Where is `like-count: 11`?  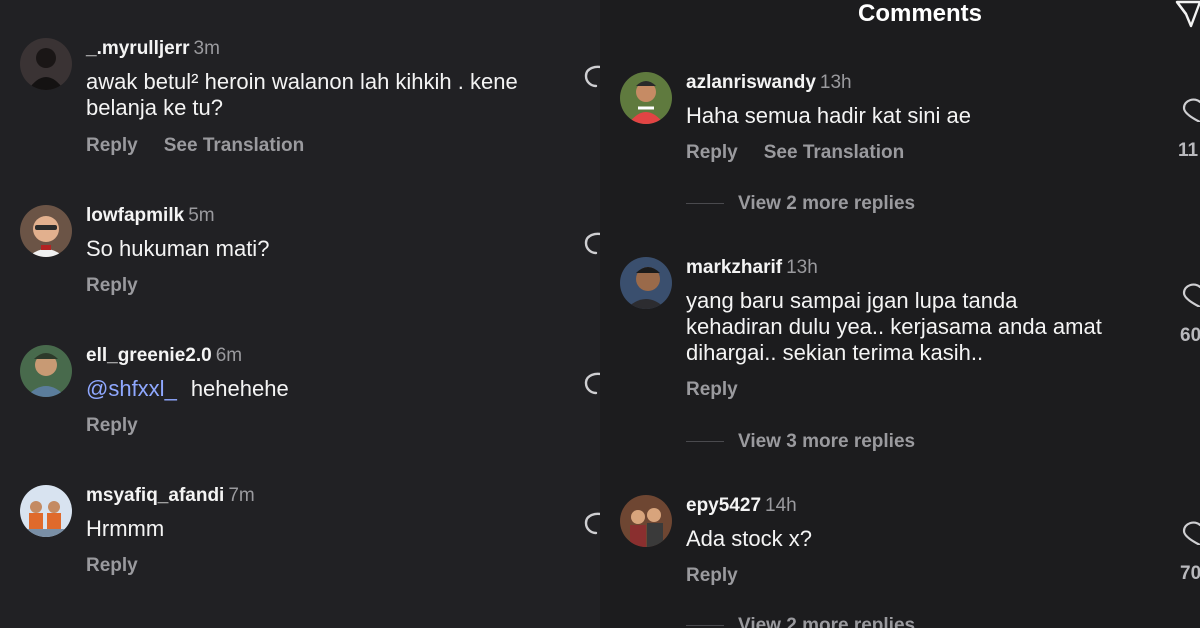 like-count: 11 is located at coordinates (1188, 150).